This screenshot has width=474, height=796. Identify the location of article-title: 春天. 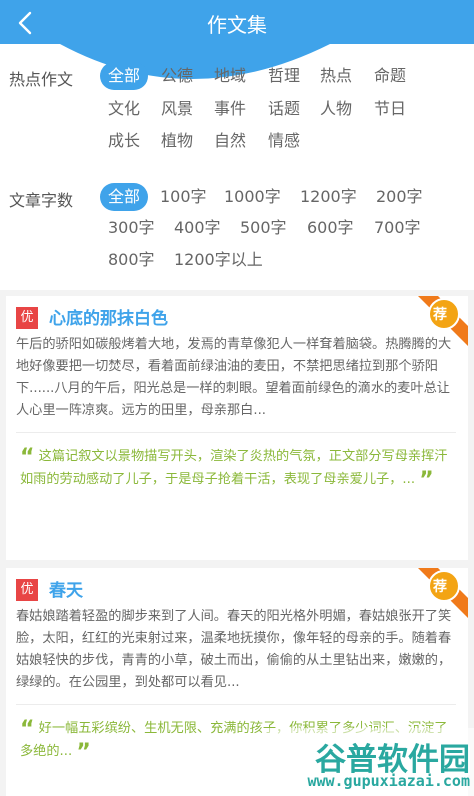
(66, 588).